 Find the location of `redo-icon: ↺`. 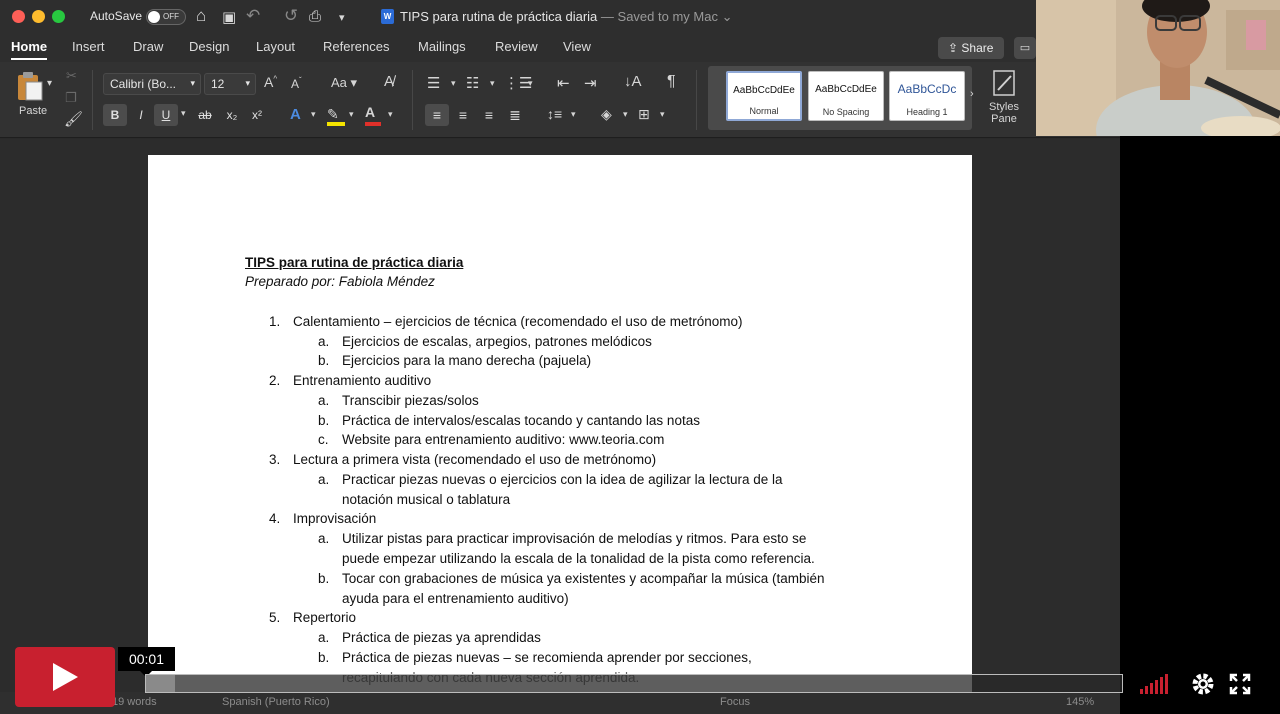

redo-icon: ↺ is located at coordinates (291, 16).